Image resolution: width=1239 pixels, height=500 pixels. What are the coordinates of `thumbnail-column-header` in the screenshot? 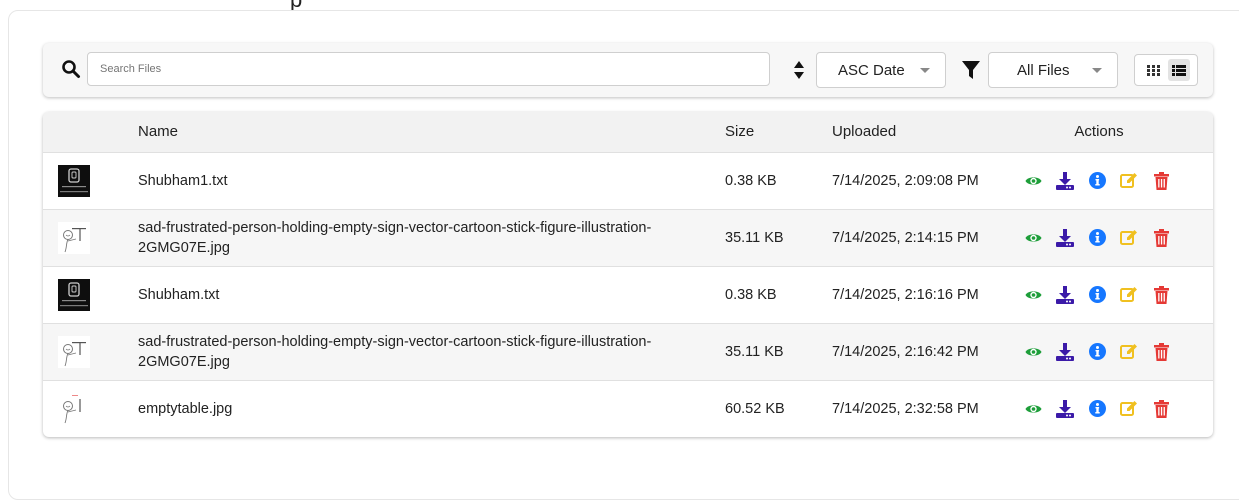 It's located at (90, 132).